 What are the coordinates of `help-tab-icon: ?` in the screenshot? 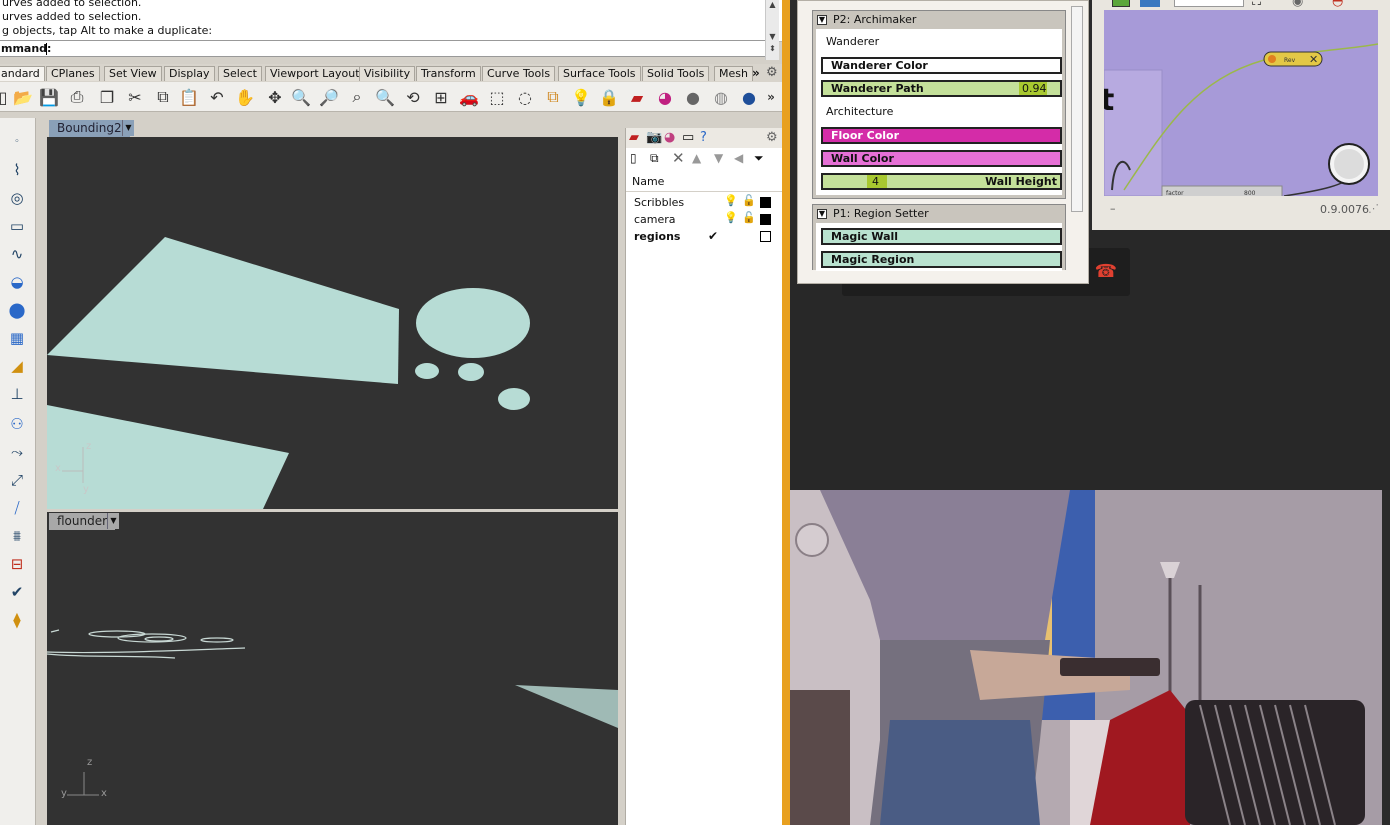 It's located at (703, 137).